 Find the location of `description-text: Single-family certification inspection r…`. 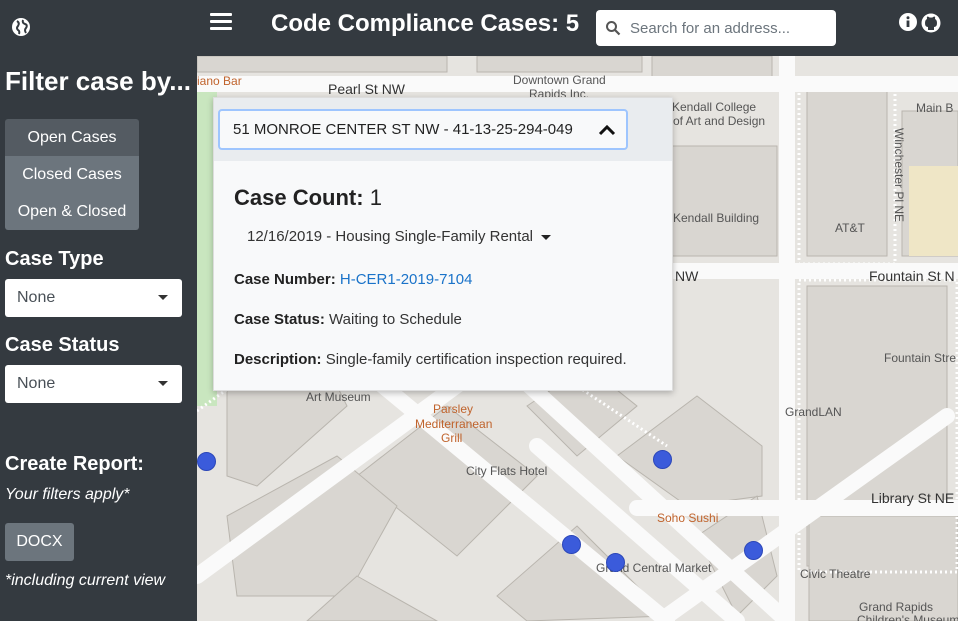

description-text: Single-family certification inspection r… is located at coordinates (476, 359).